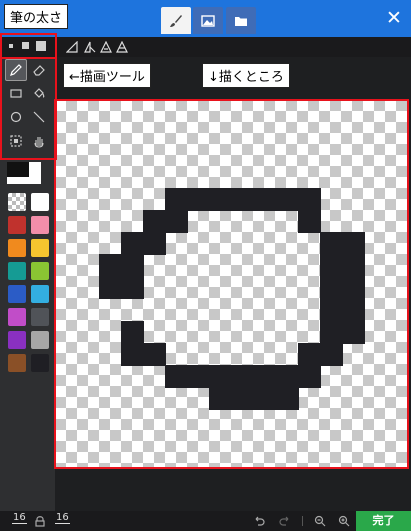 The width and height of the screenshot is (411, 531). I want to click on image-tab, so click(208, 20).